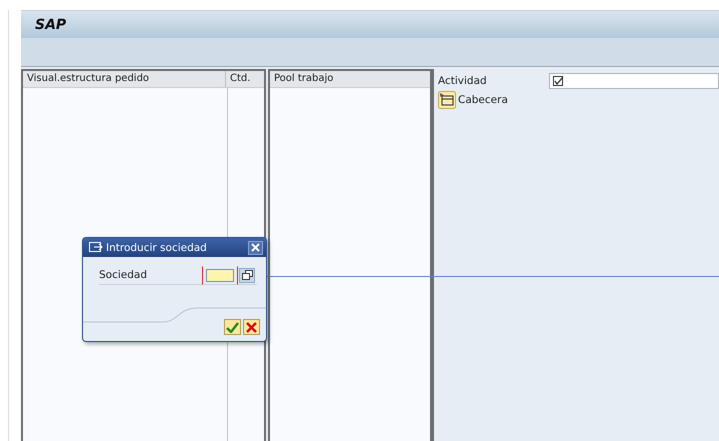  What do you see at coordinates (220, 275) in the screenshot?
I see `company-field` at bounding box center [220, 275].